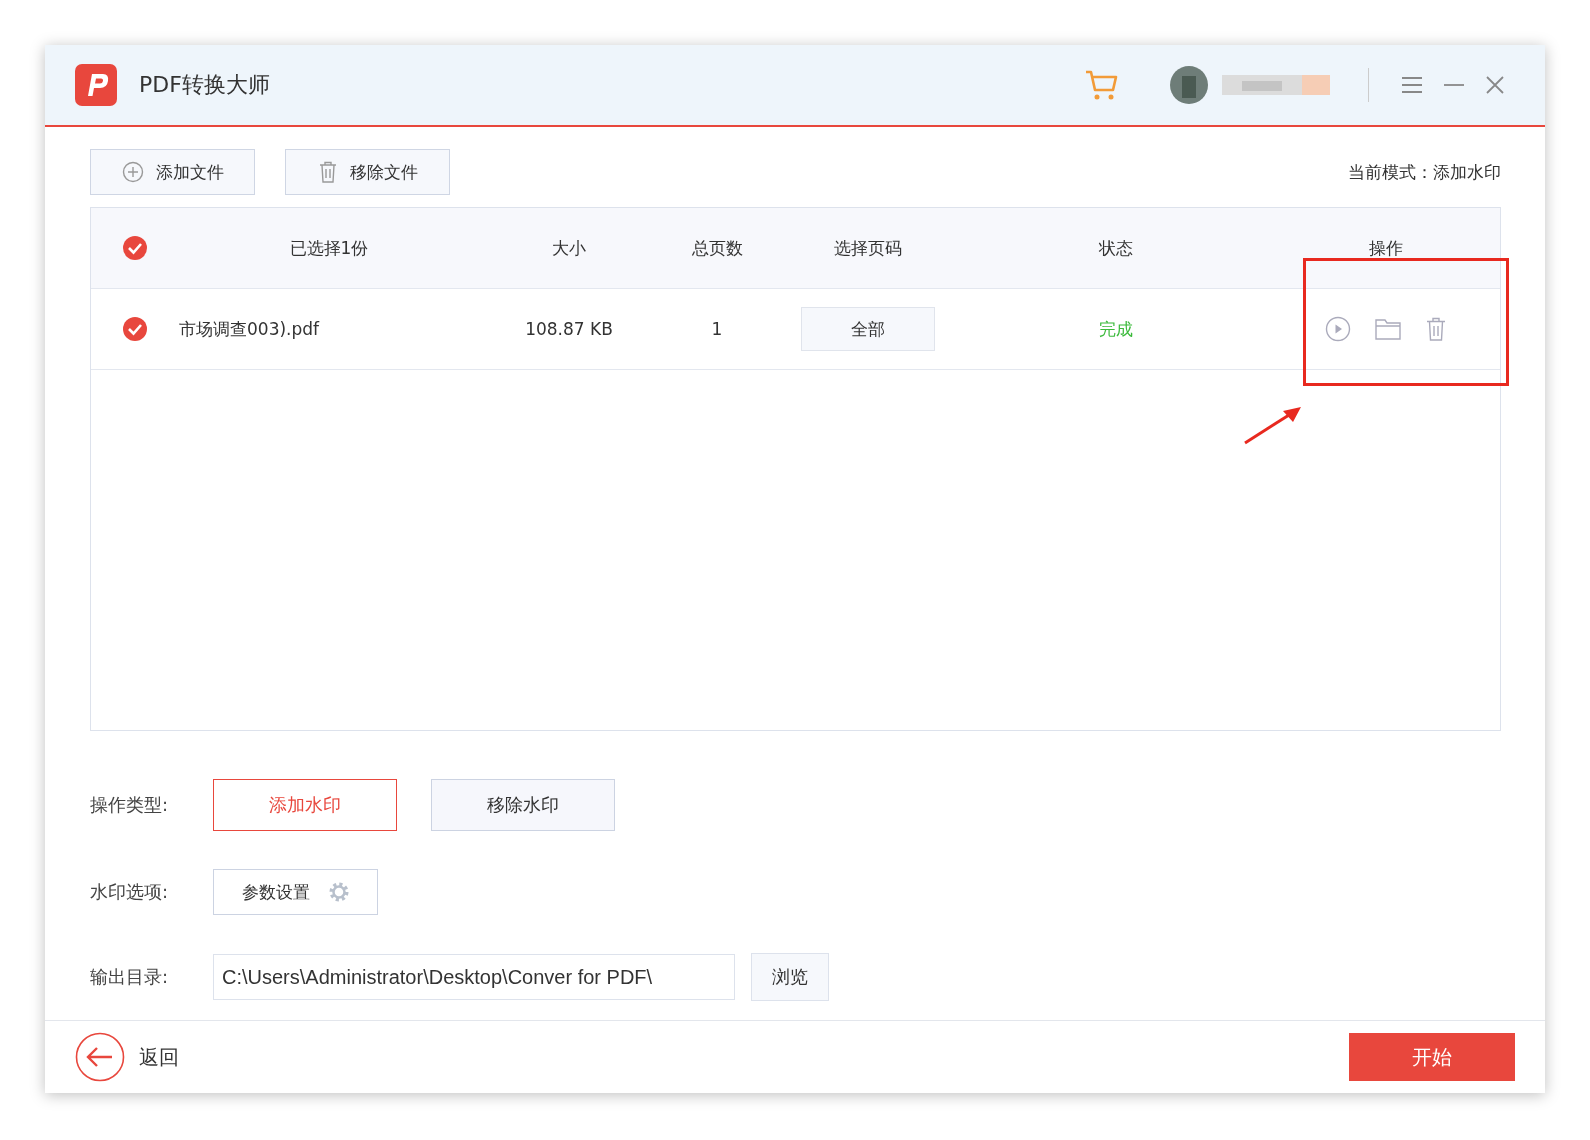 This screenshot has height=1140, width=1590. Describe the element at coordinates (1273, 425) in the screenshot. I see `annotation-arrow` at that location.